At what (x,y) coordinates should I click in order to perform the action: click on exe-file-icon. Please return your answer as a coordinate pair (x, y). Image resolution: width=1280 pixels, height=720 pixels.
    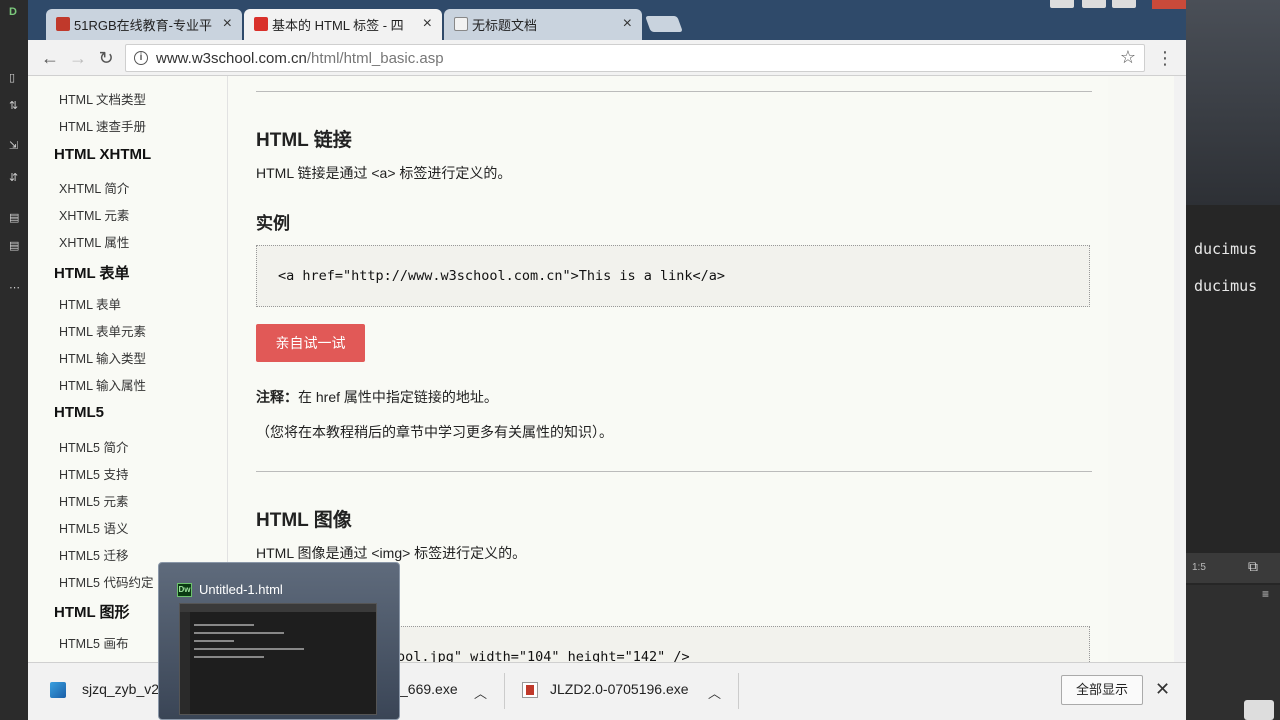
    Looking at the image, I should click on (530, 690).